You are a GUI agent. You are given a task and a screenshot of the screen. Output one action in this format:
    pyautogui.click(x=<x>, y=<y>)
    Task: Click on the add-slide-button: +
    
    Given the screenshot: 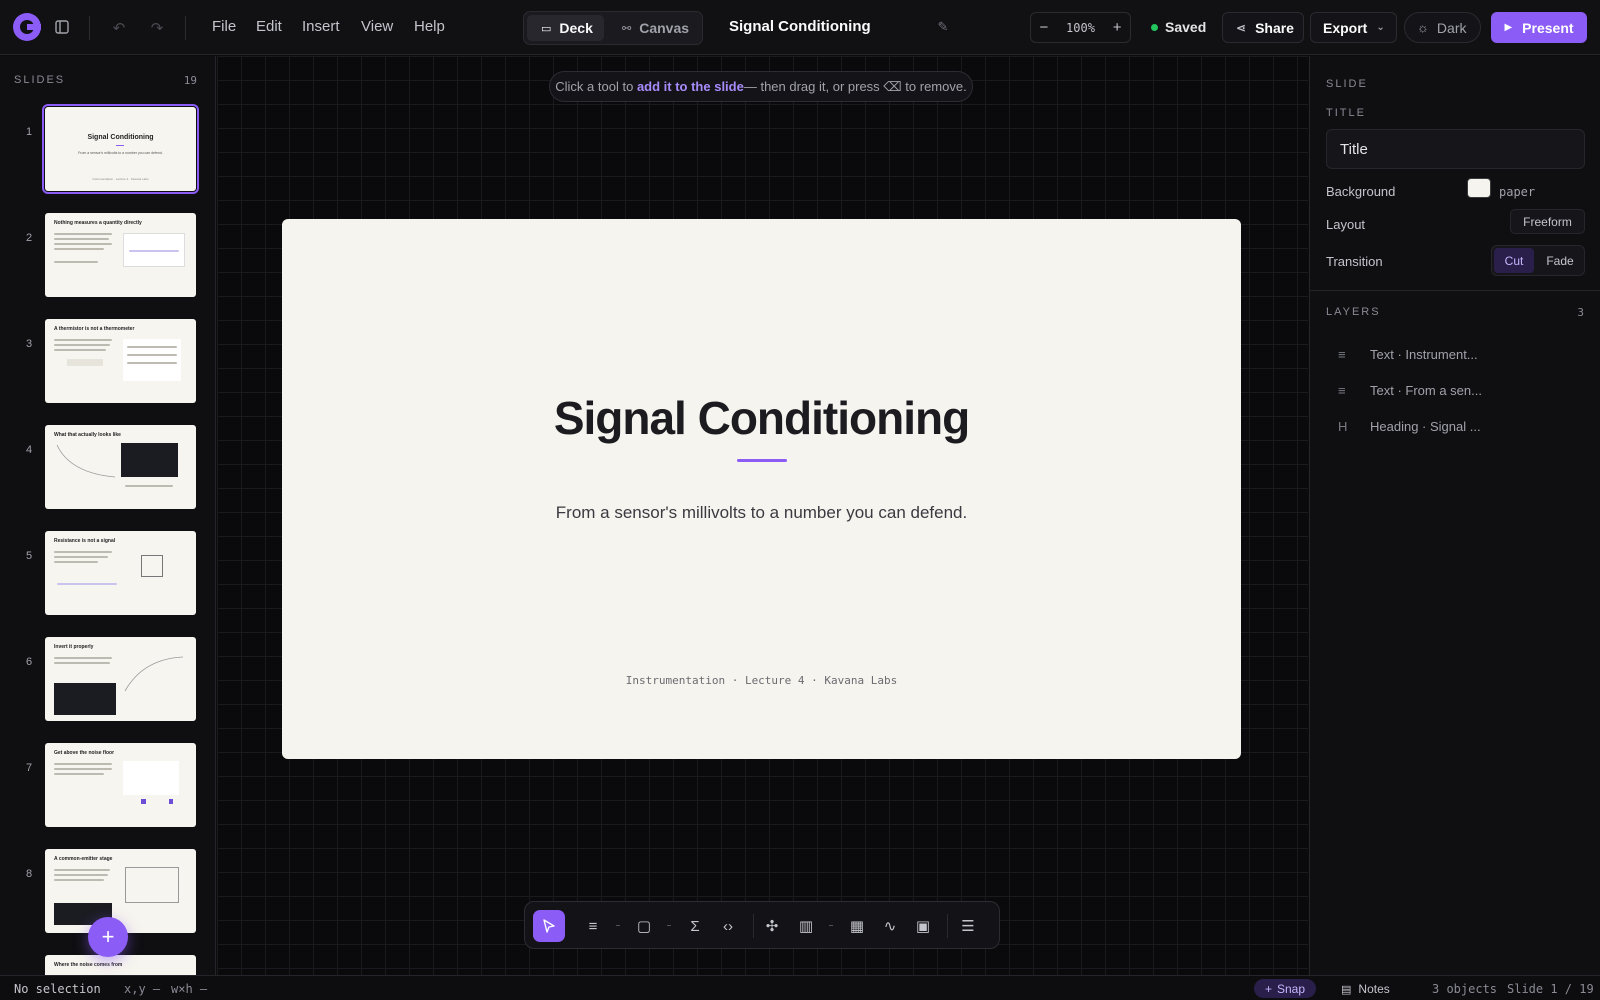 What is the action you would take?
    pyautogui.click(x=108, y=937)
    